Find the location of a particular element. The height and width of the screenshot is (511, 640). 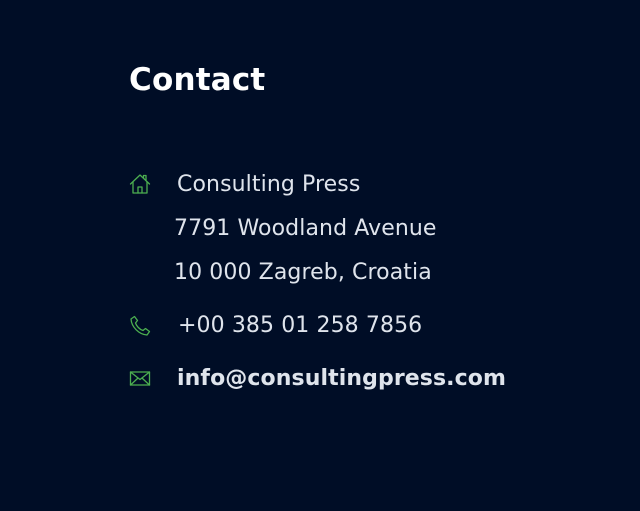

address-street: 7791 Woodland Avenue is located at coordinates (305, 228).